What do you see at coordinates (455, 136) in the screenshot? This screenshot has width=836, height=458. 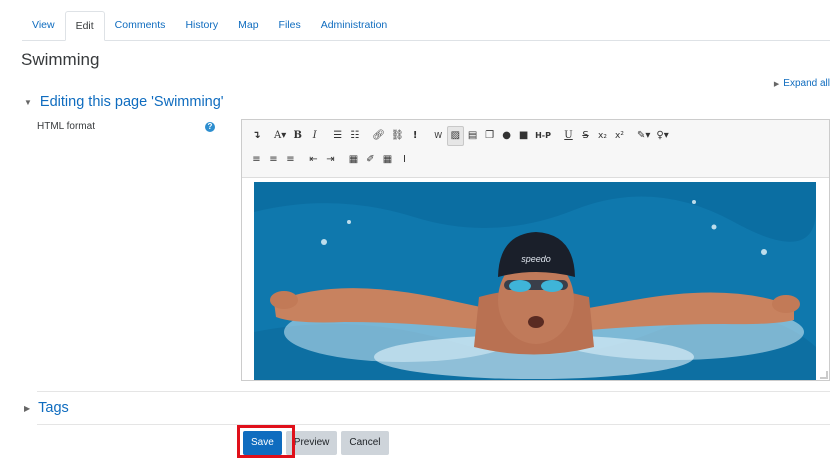 I see `image-icon: ▨` at bounding box center [455, 136].